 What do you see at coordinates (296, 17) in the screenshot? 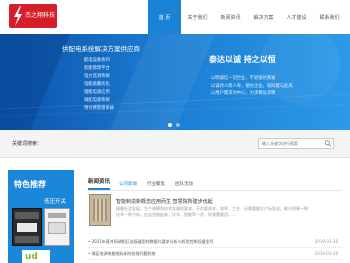
I see `nav-talent: 人才建设` at bounding box center [296, 17].